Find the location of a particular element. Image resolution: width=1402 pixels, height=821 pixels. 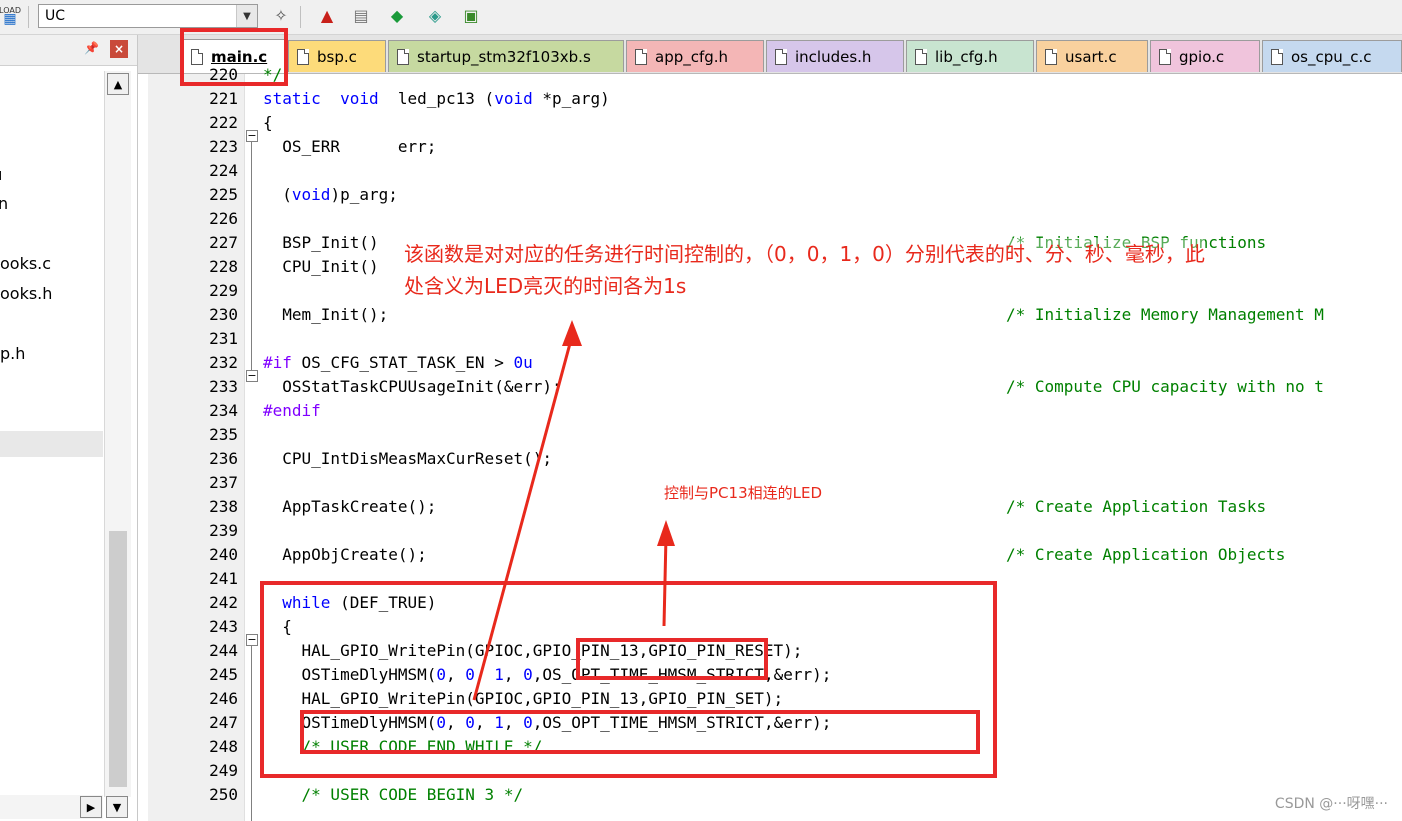

annotation-arrows is located at coordinates (573, 510).